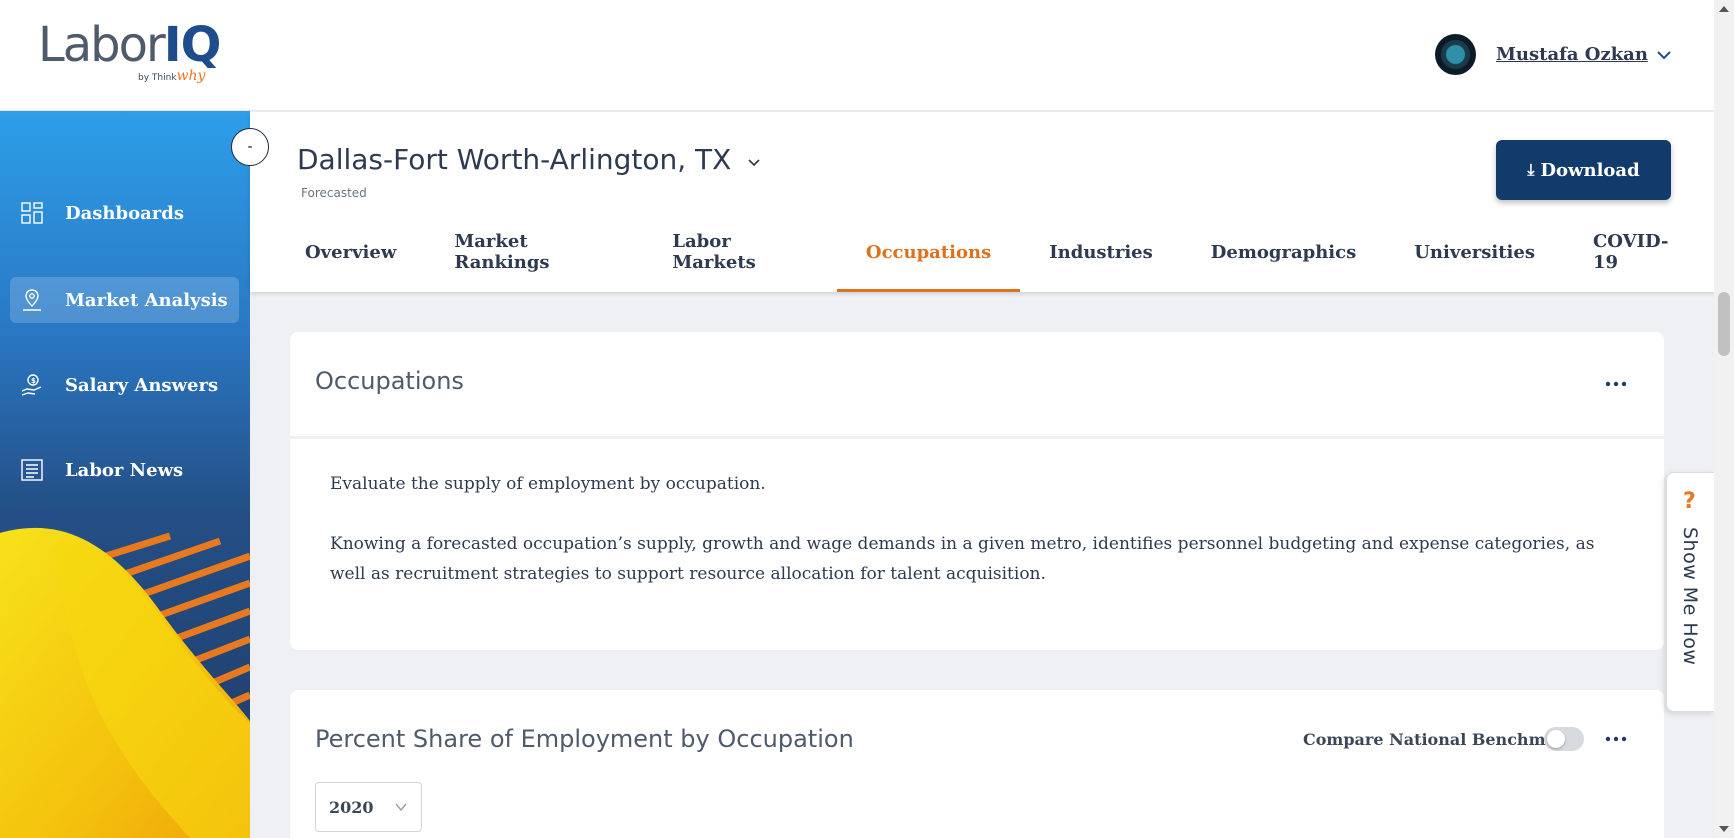  What do you see at coordinates (1572, 54) in the screenshot?
I see `user-name-link: Mustafa Ozkan` at bounding box center [1572, 54].